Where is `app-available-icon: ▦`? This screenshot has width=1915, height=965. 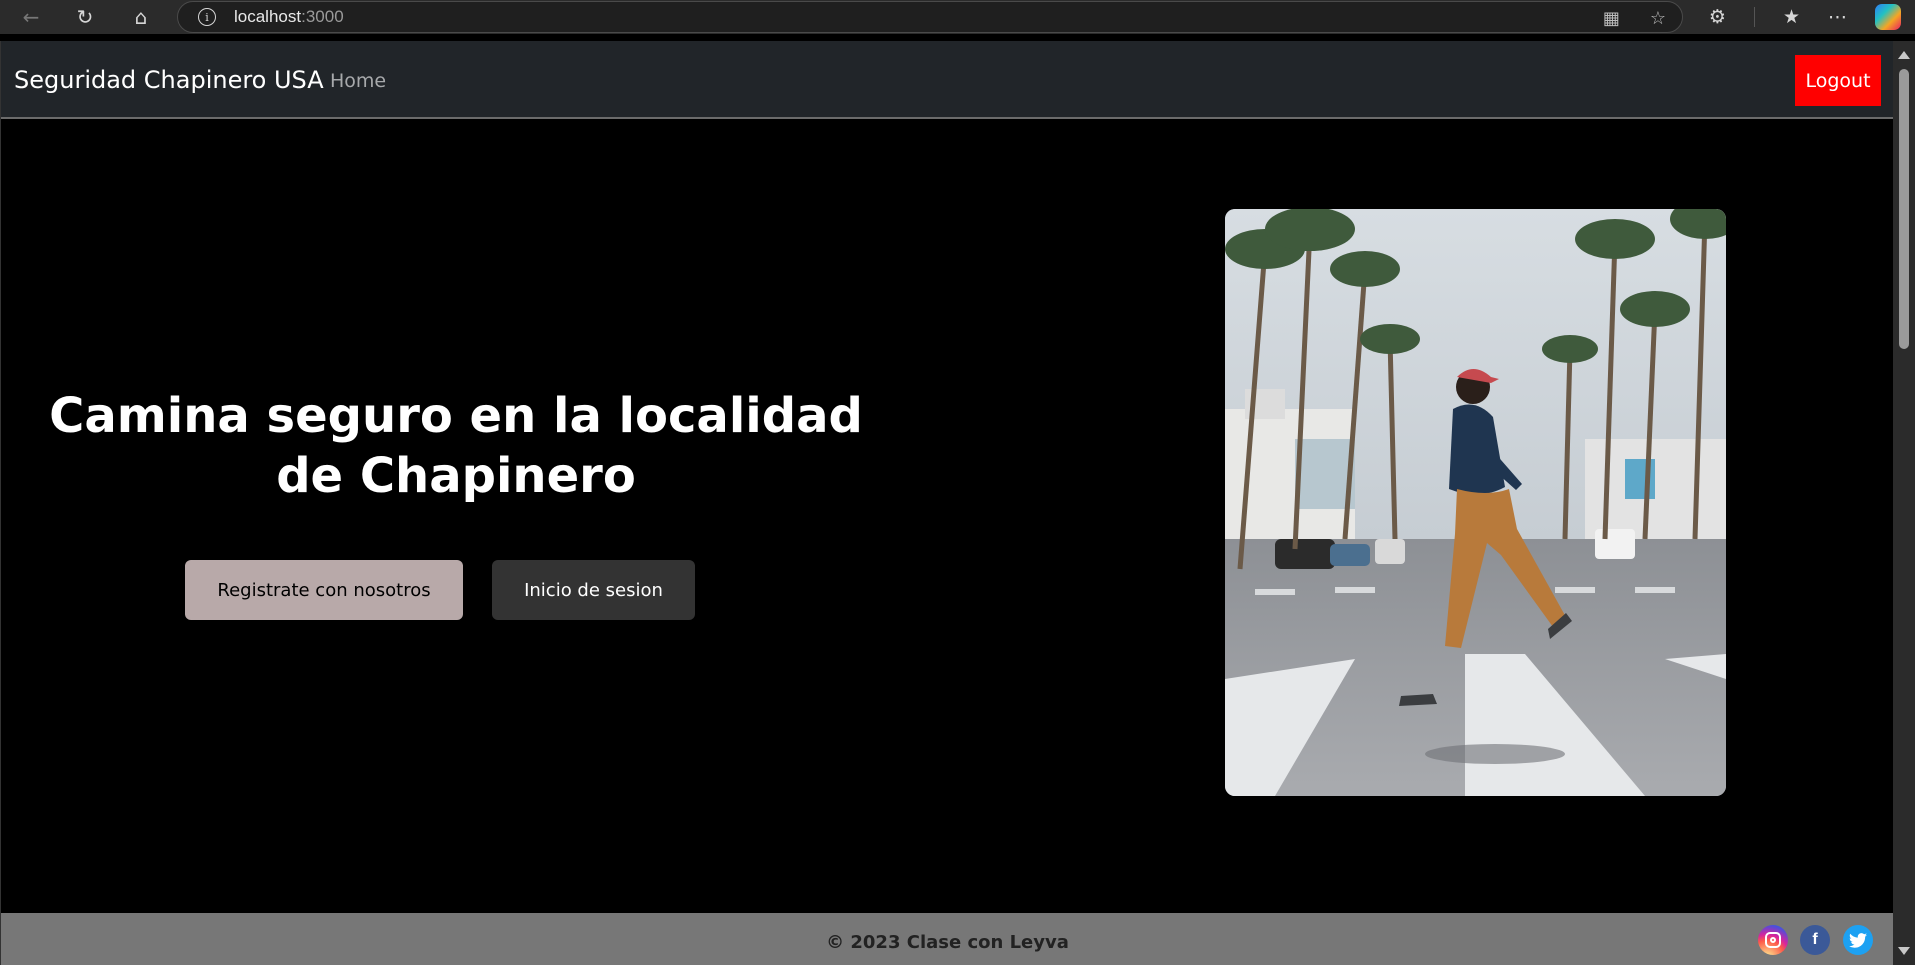
app-available-icon: ▦ is located at coordinates (1611, 18).